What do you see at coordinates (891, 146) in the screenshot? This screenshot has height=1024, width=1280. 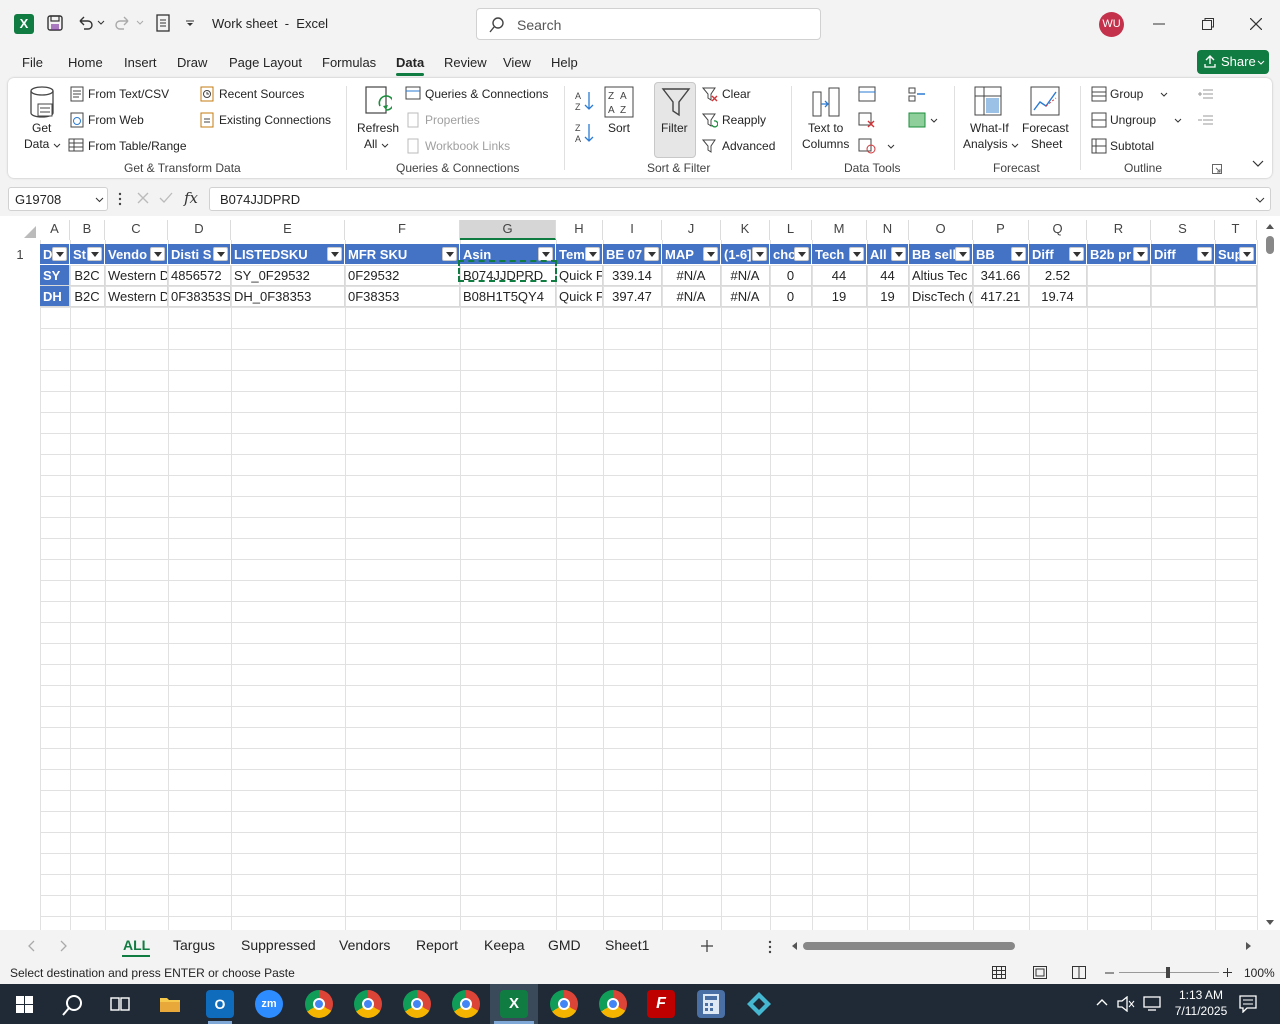 I see `data-validation-dropdown-icon` at bounding box center [891, 146].